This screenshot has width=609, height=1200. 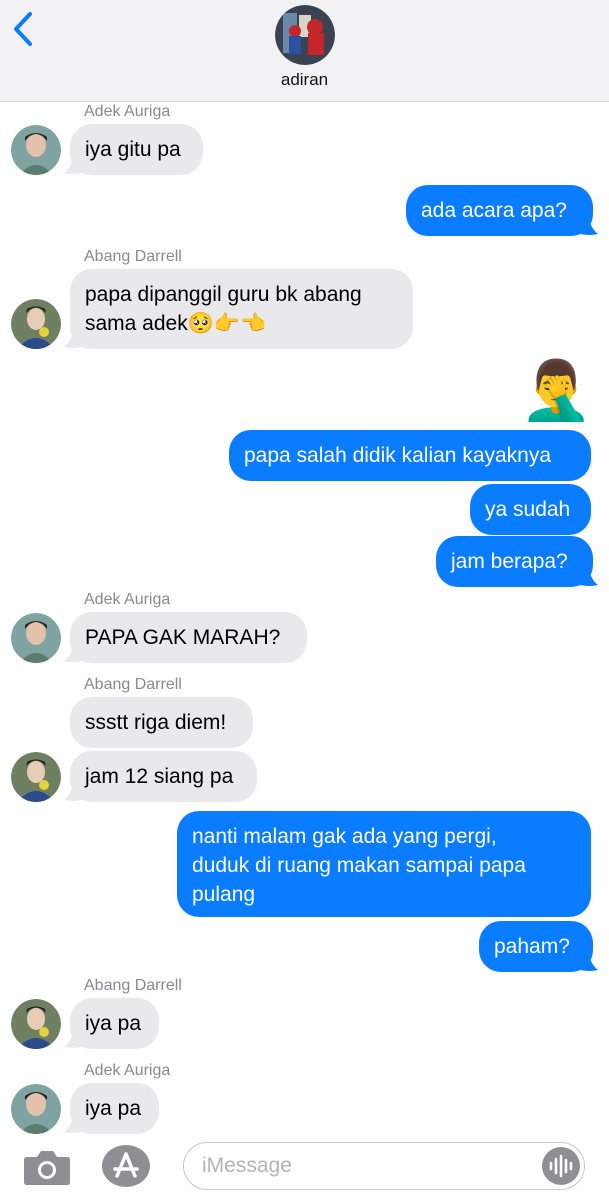 What do you see at coordinates (384, 1166) in the screenshot?
I see `imessage-input: iMessage` at bounding box center [384, 1166].